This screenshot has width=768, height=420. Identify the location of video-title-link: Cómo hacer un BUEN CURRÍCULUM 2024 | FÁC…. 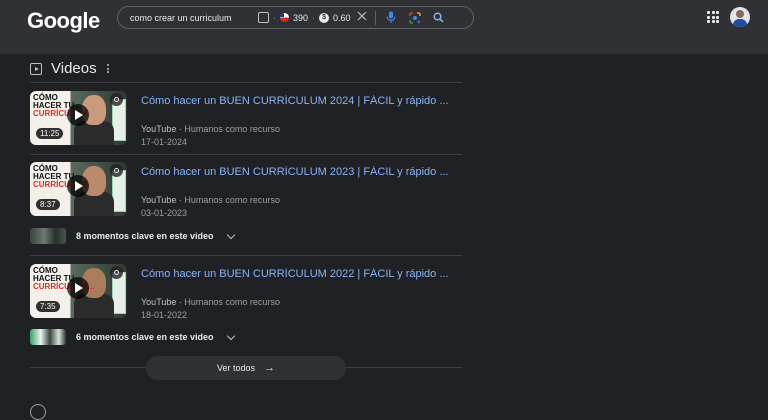
(298, 101).